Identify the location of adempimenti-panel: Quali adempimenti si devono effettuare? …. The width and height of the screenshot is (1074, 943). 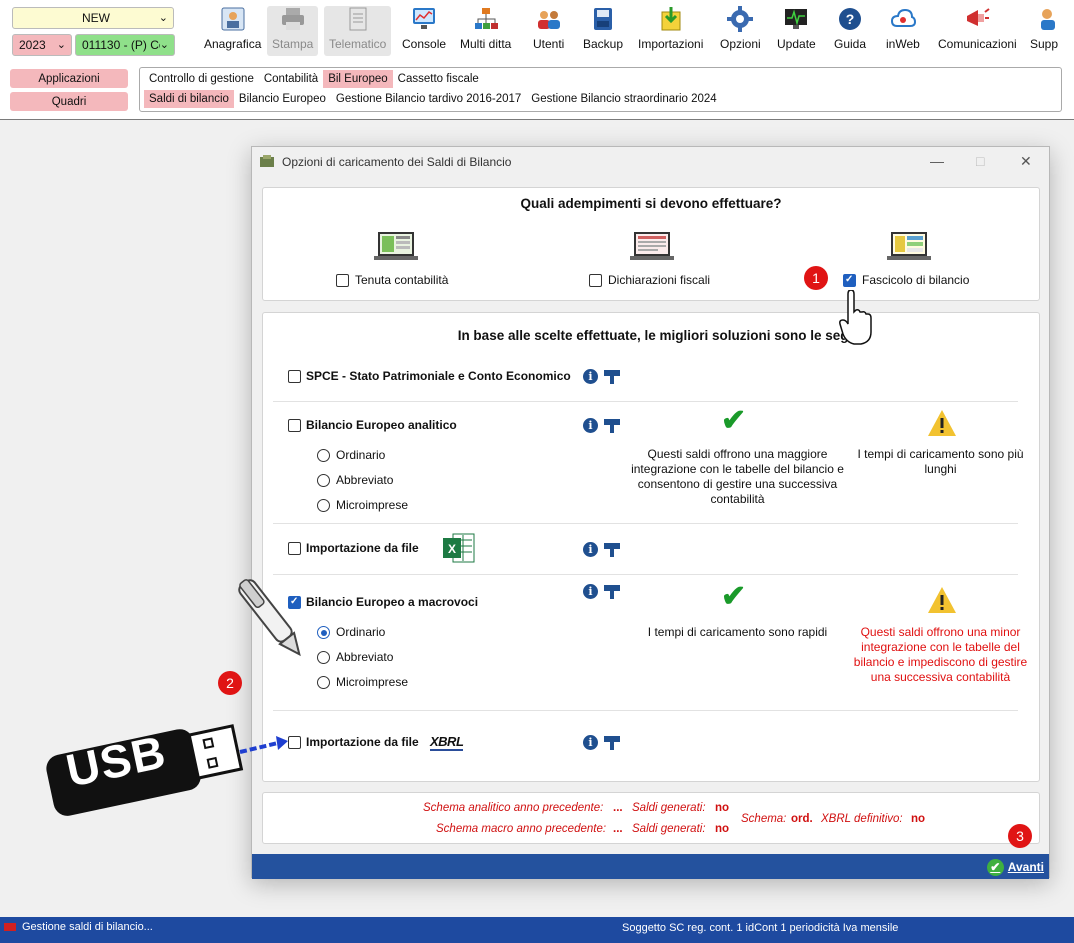
(651, 244).